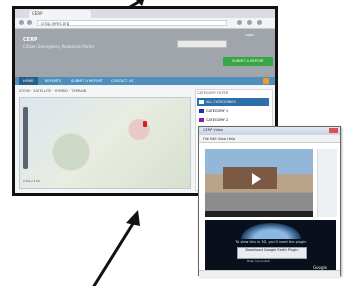 The height and width of the screenshot is (286, 355). I want to click on browser-tab: CERP, so click(60, 14).